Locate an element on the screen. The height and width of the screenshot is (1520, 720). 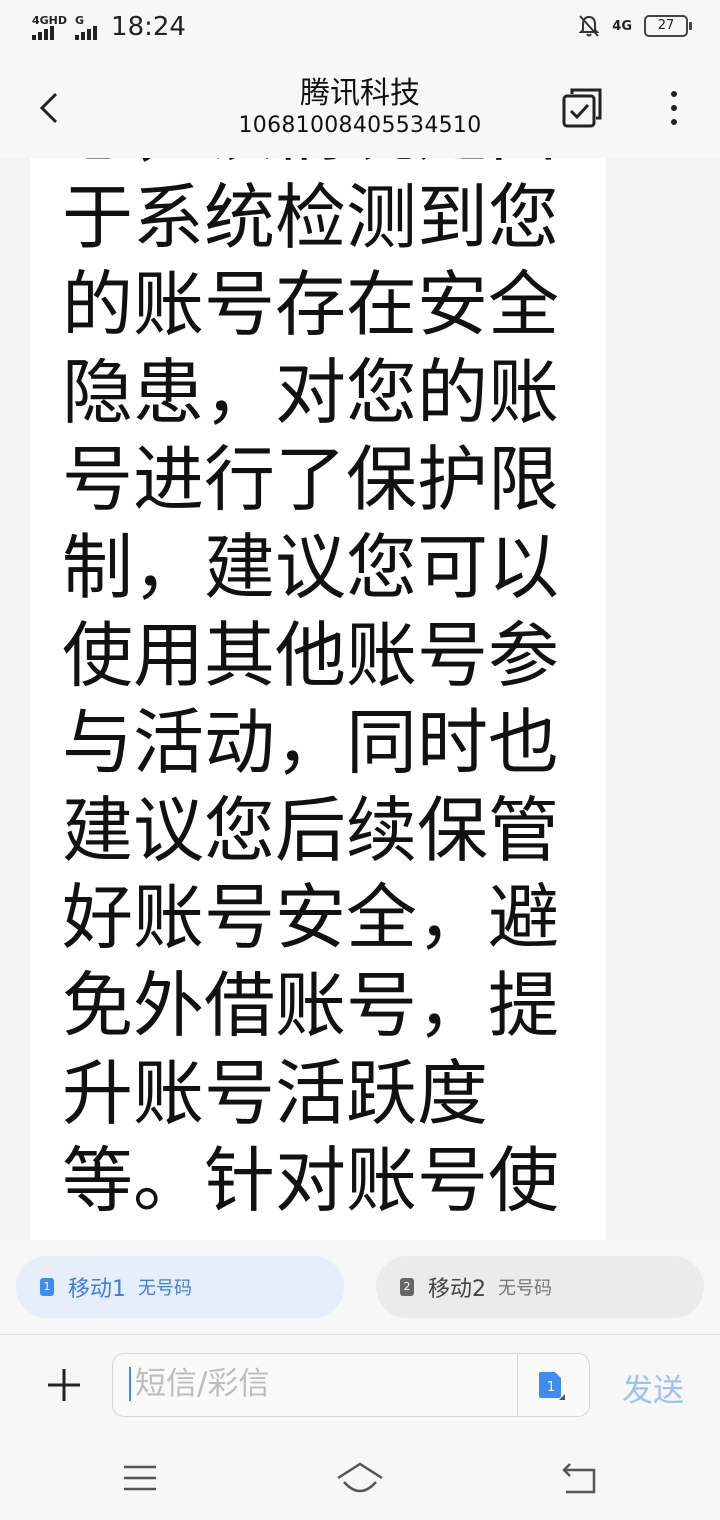
battery-level: 27 is located at coordinates (666, 25).